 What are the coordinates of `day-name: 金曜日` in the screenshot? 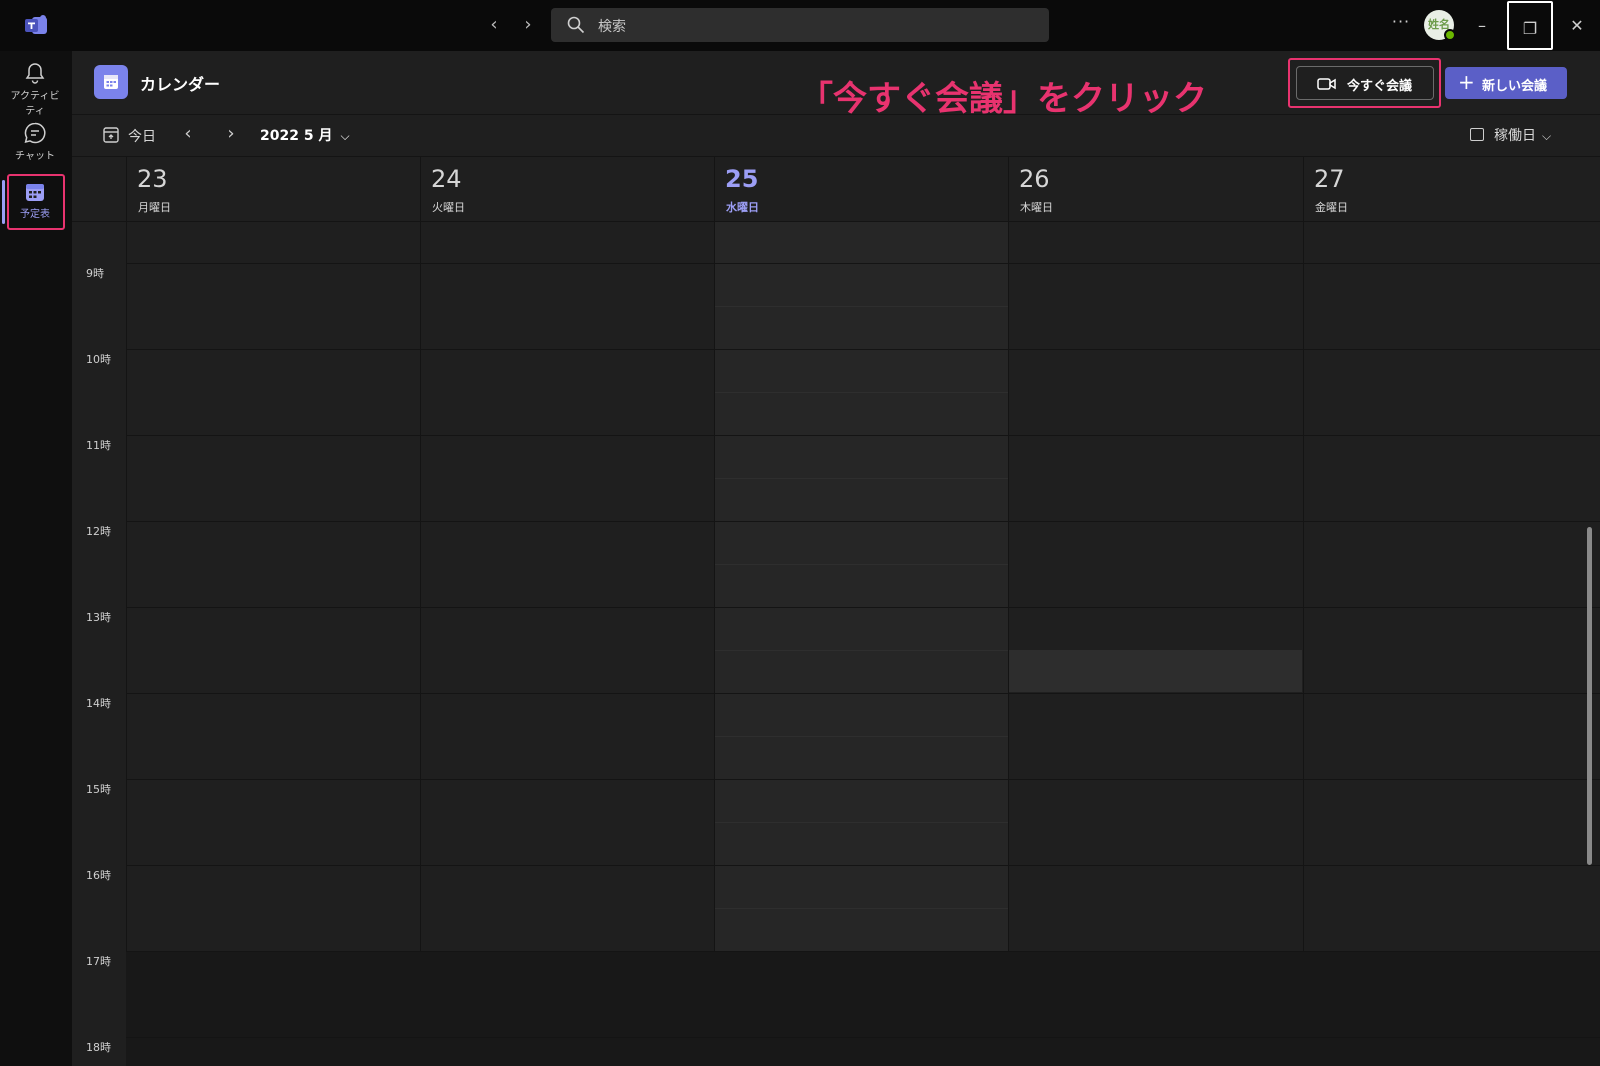 It's located at (1331, 207).